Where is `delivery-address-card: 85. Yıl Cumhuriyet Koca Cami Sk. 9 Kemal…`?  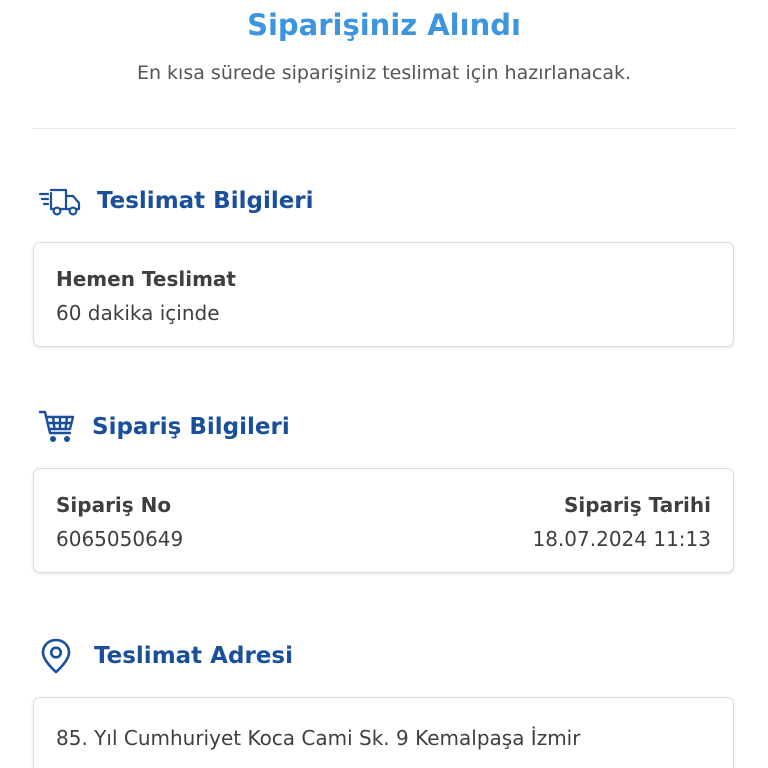 delivery-address-card: 85. Yıl Cumhuriyet Koca Cami Sk. 9 Kemal… is located at coordinates (383, 732).